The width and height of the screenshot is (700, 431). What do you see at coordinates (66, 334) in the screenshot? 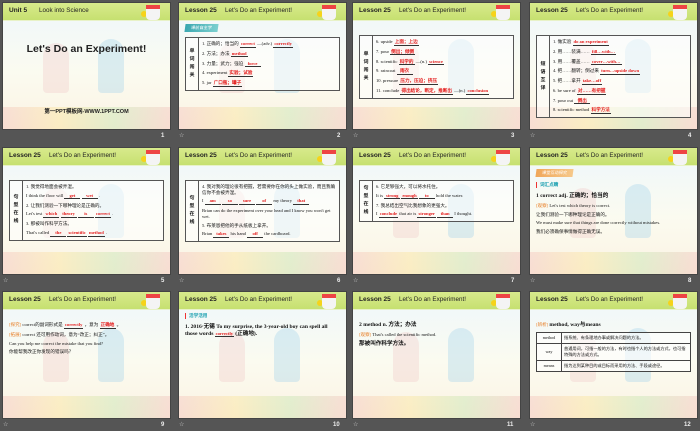
I see `line-text: correct 还可用作动词，意为“改正；纠正”。` at bounding box center [66, 334].